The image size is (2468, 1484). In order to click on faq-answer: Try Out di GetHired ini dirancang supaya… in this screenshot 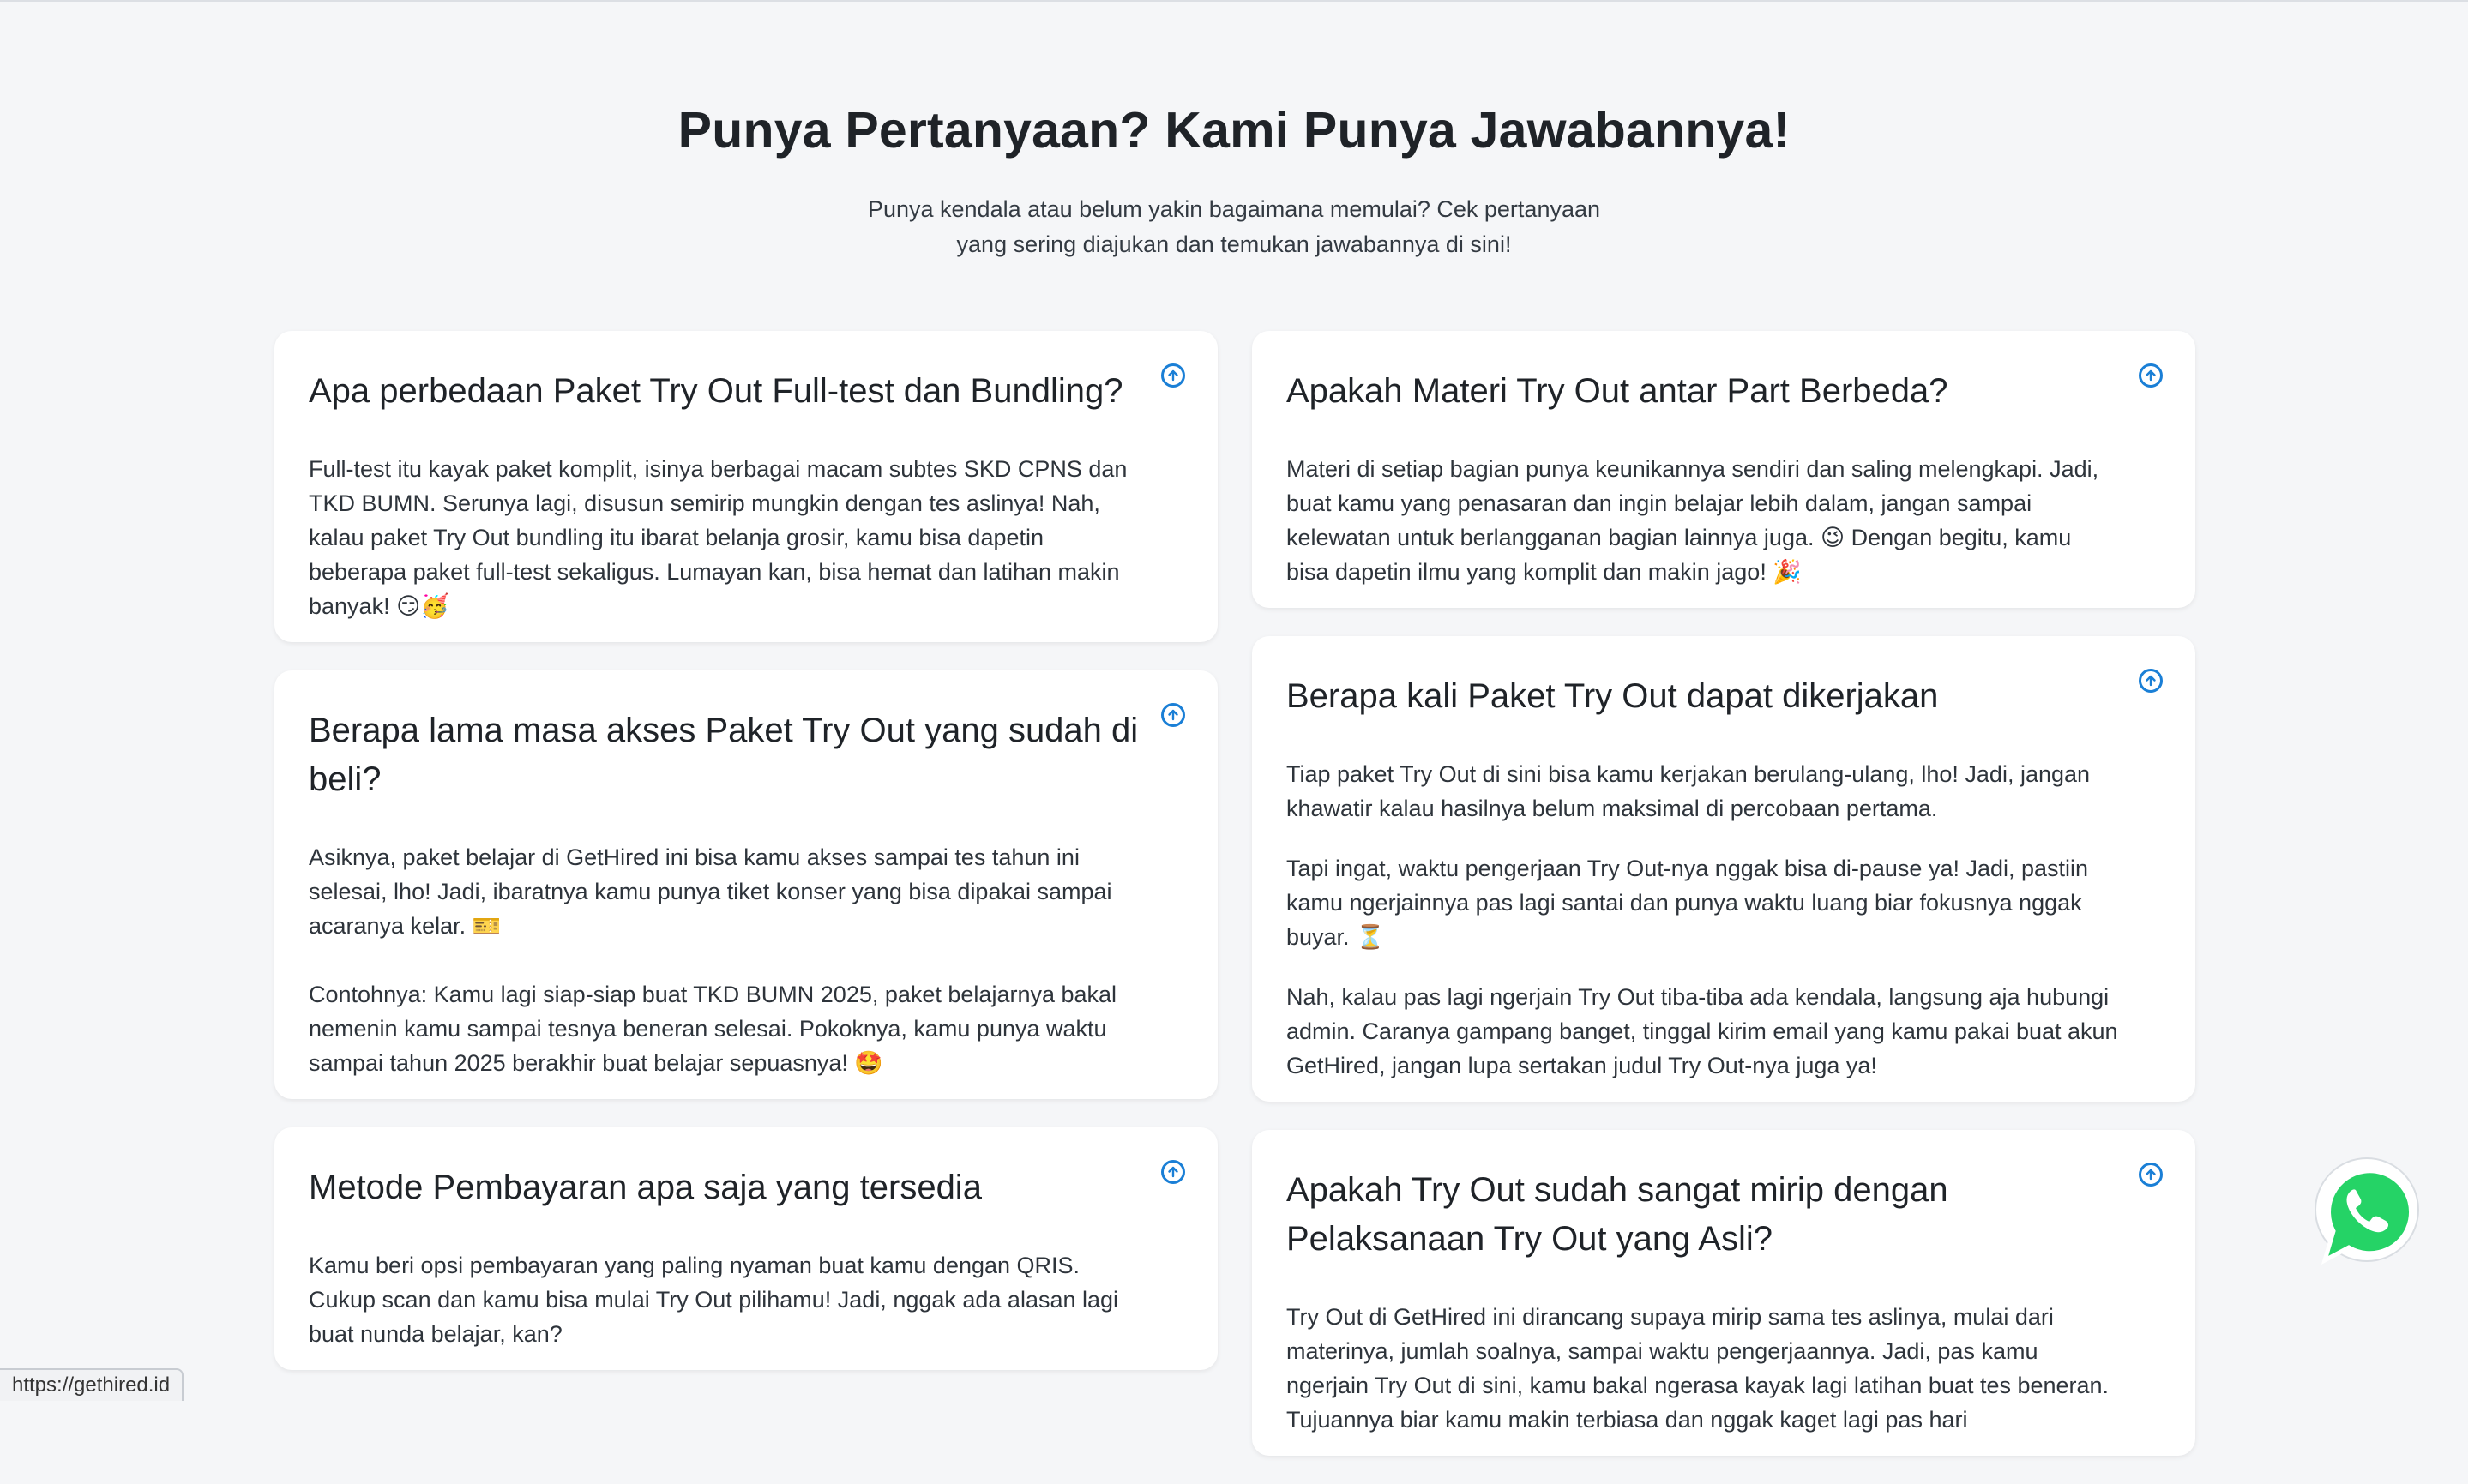, I will do `click(1698, 1368)`.